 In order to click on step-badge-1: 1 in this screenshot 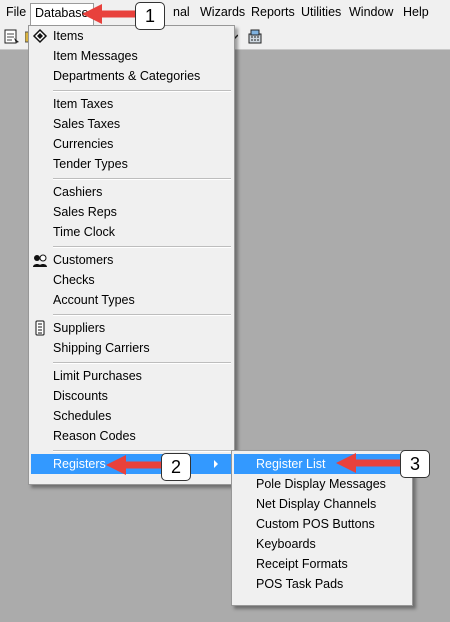, I will do `click(150, 16)`.